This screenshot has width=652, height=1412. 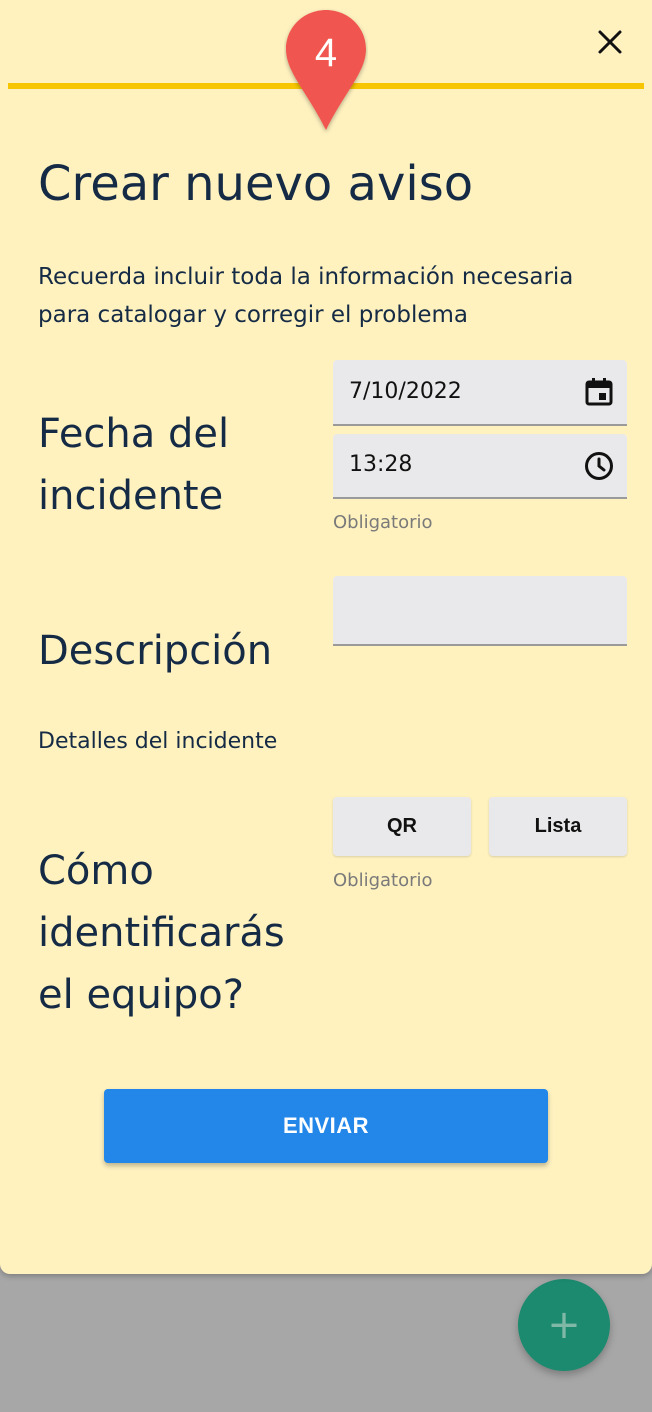 I want to click on identify-required-helper: Obligatorio, so click(x=383, y=880).